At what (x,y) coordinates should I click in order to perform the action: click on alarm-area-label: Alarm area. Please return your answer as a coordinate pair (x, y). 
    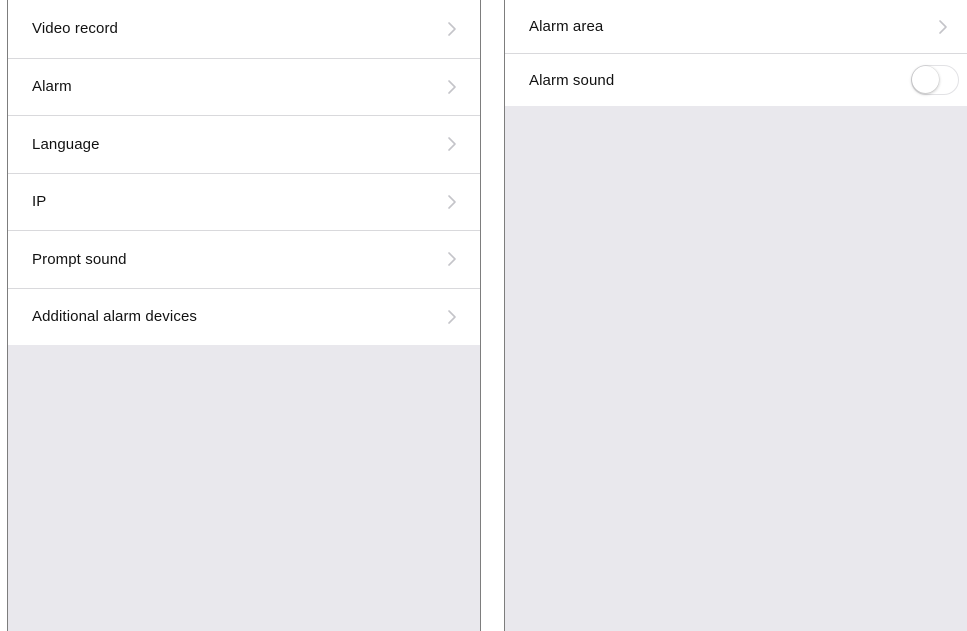
    Looking at the image, I should click on (566, 26).